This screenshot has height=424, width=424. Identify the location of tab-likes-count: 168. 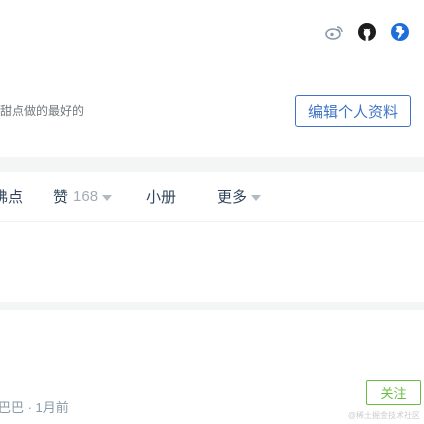
(86, 196).